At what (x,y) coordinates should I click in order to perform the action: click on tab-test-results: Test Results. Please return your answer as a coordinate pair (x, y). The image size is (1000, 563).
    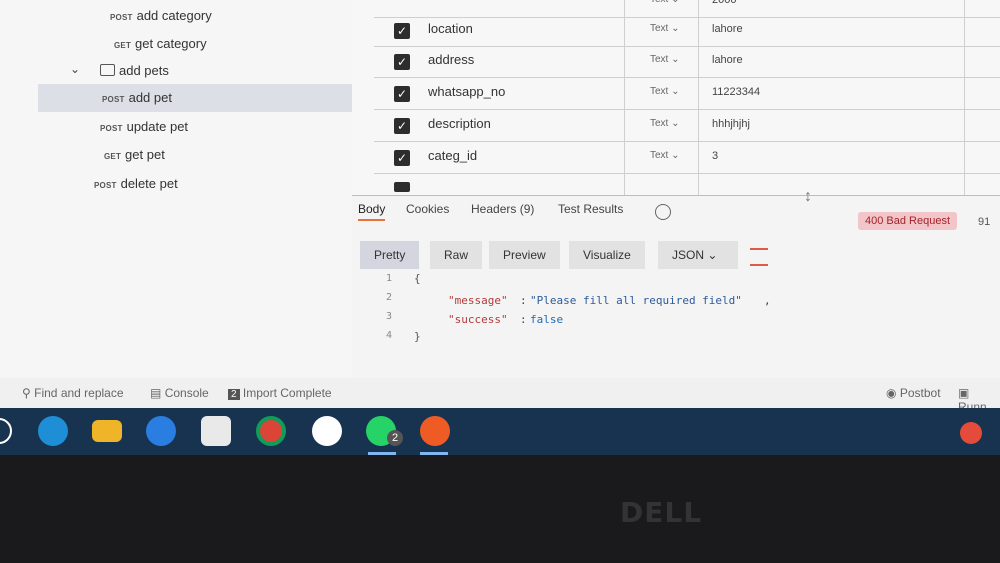
    Looking at the image, I should click on (590, 209).